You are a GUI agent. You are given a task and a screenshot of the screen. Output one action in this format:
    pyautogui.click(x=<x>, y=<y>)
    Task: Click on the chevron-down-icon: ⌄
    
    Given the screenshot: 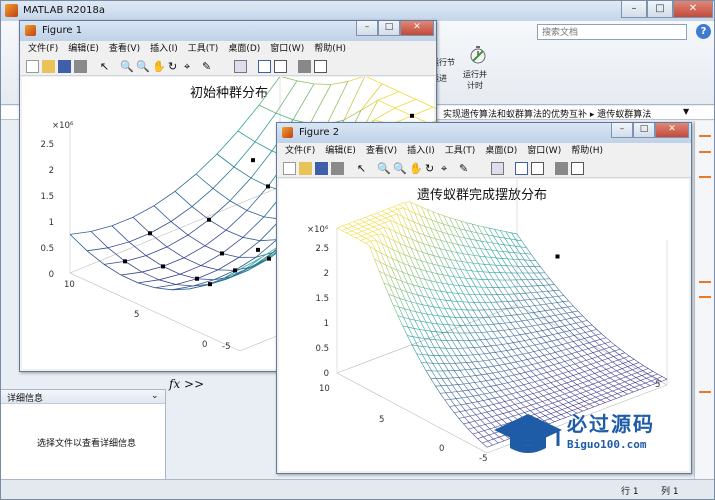 What is the action you would take?
    pyautogui.click(x=155, y=396)
    